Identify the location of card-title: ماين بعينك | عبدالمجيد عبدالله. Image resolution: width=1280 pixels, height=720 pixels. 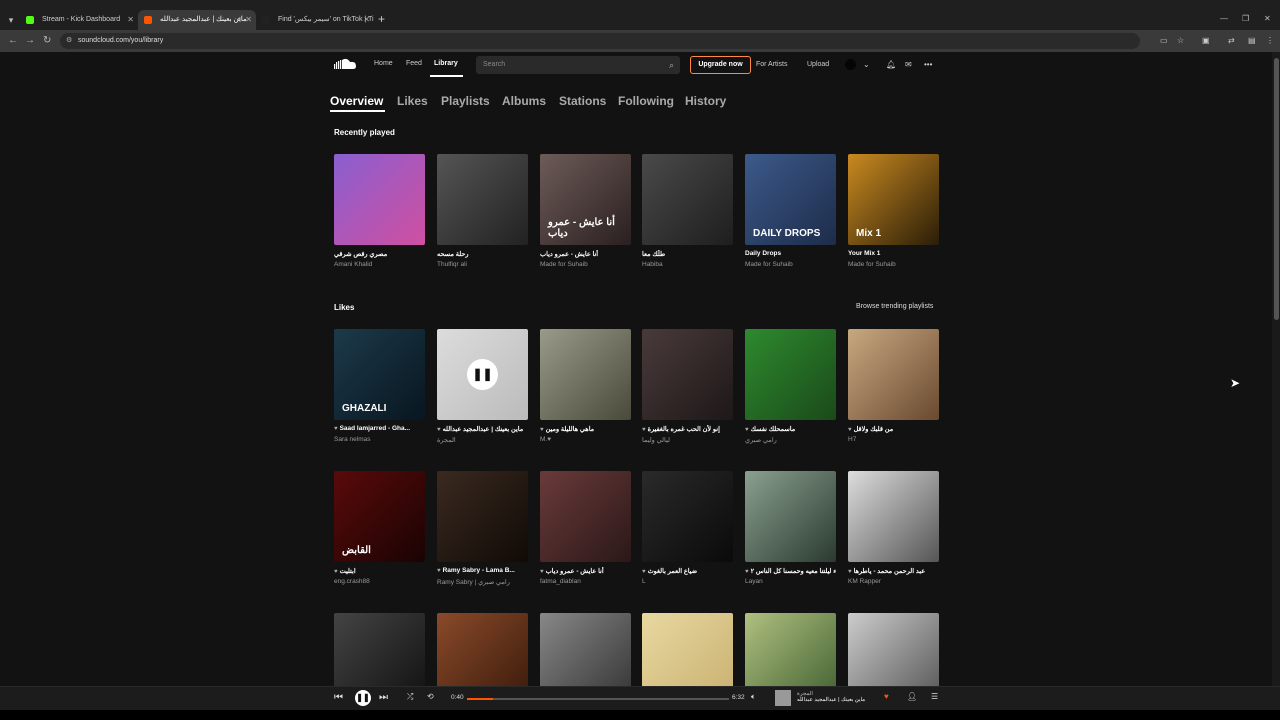
(483, 429).